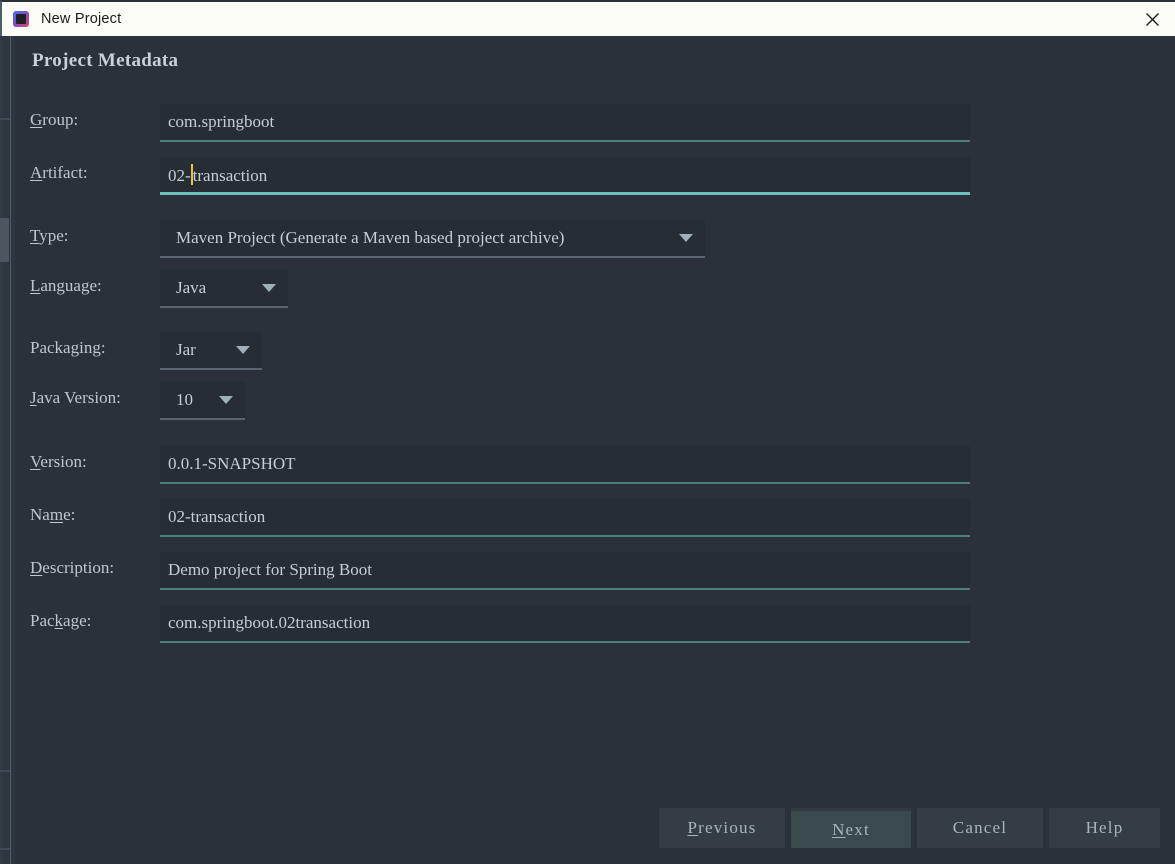  What do you see at coordinates (75, 397) in the screenshot?
I see `label-java-version: Java Version:` at bounding box center [75, 397].